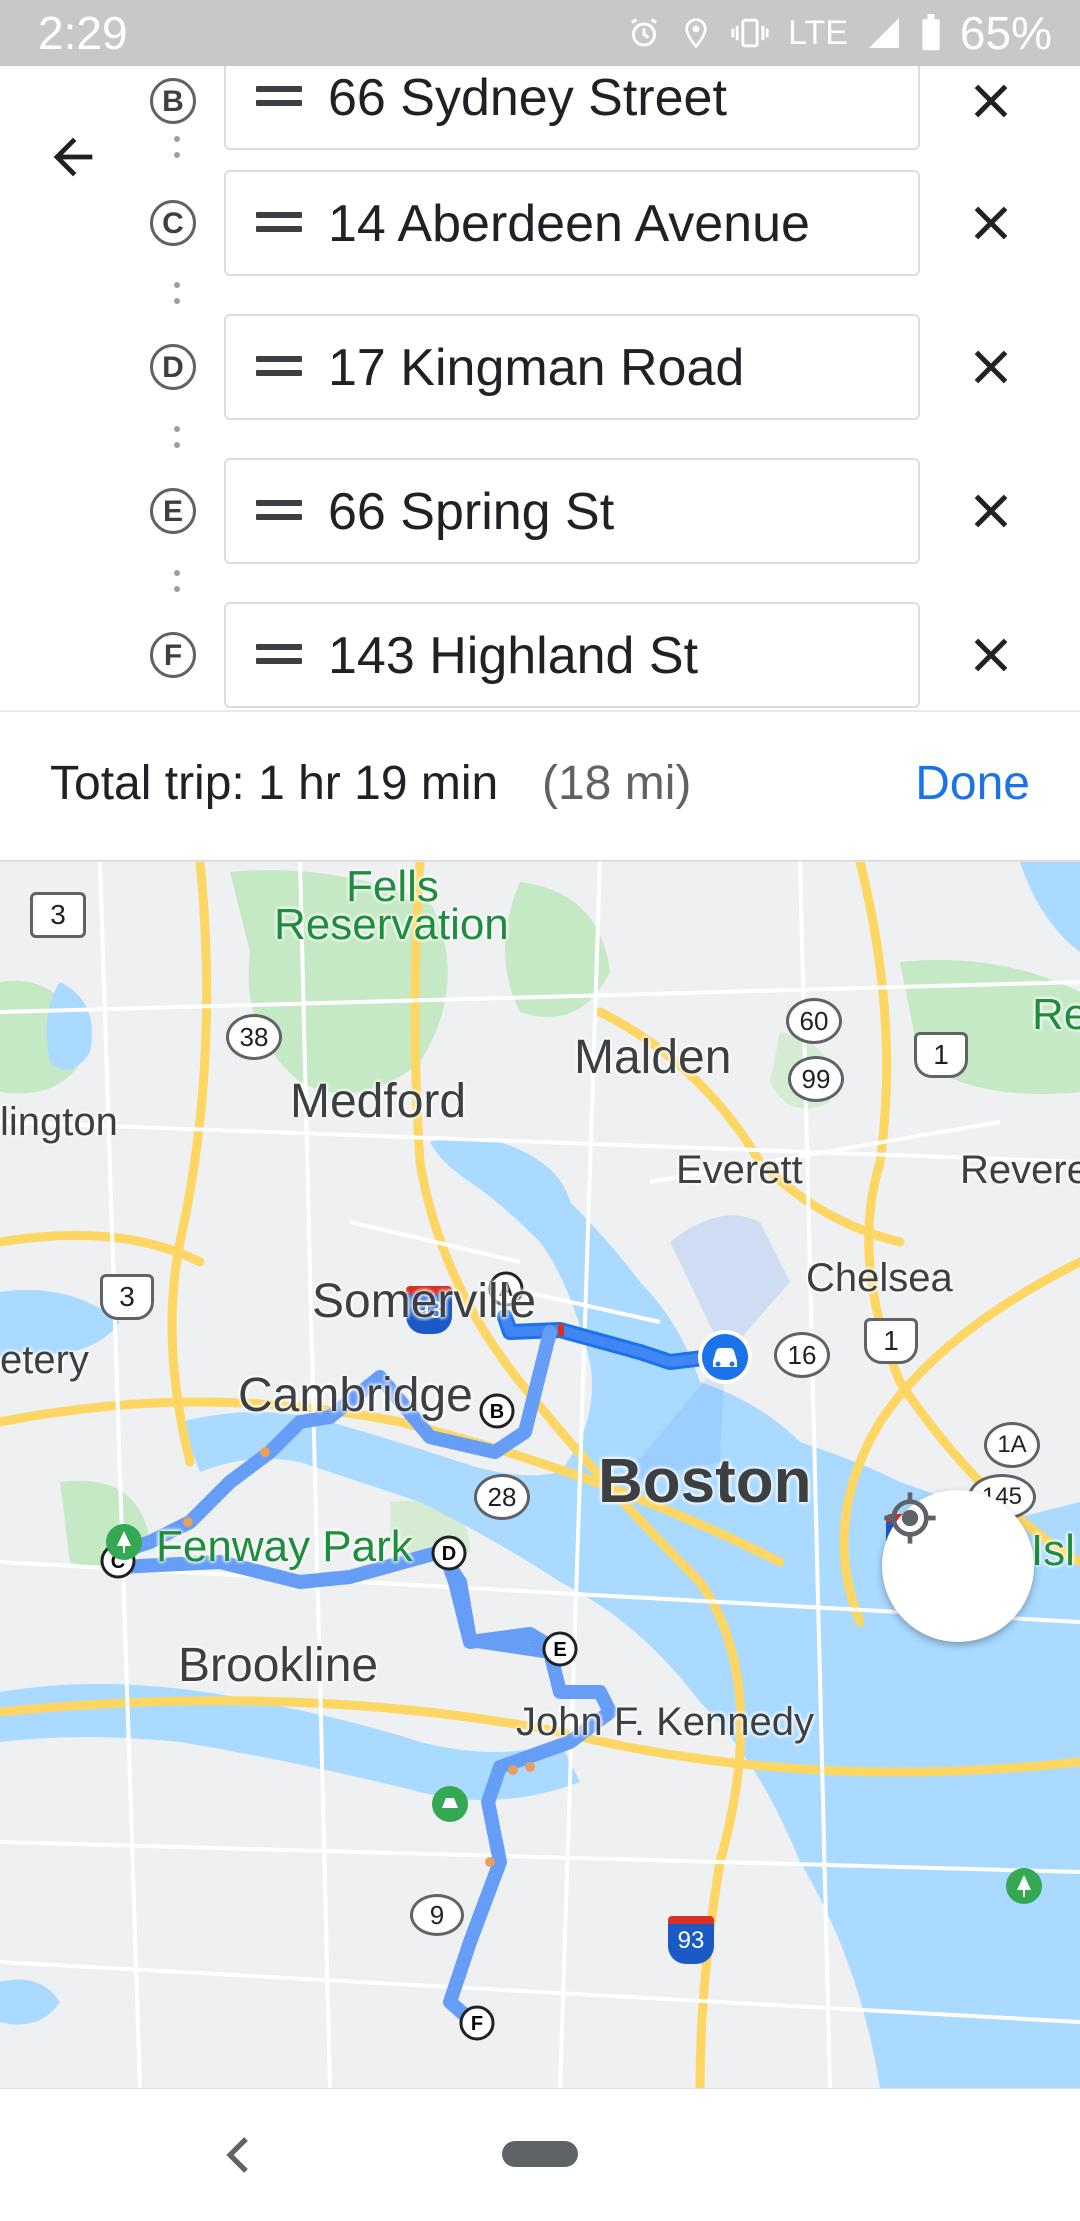 This screenshot has height=2221, width=1080. Describe the element at coordinates (816, 1079) in the screenshot. I see `route-shield: 99` at that location.